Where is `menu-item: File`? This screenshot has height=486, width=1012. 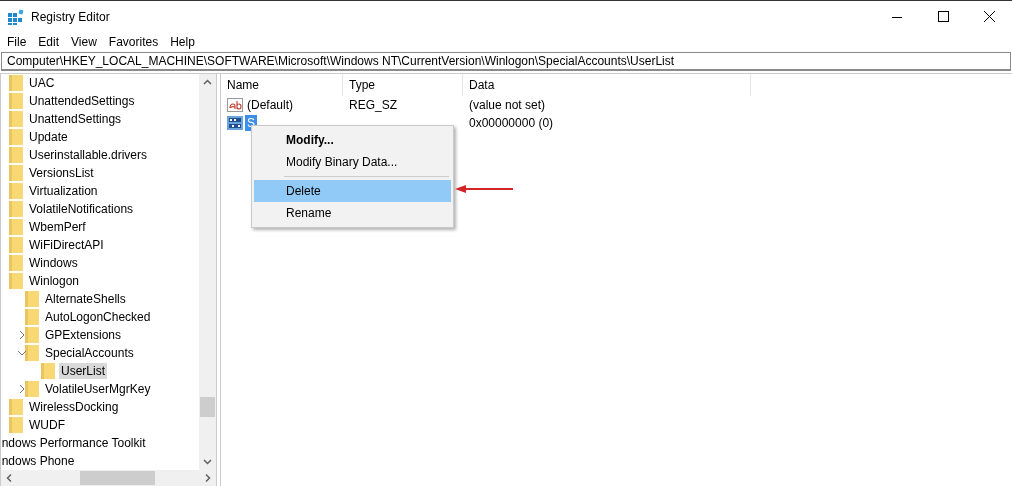 menu-item: File is located at coordinates (17, 42).